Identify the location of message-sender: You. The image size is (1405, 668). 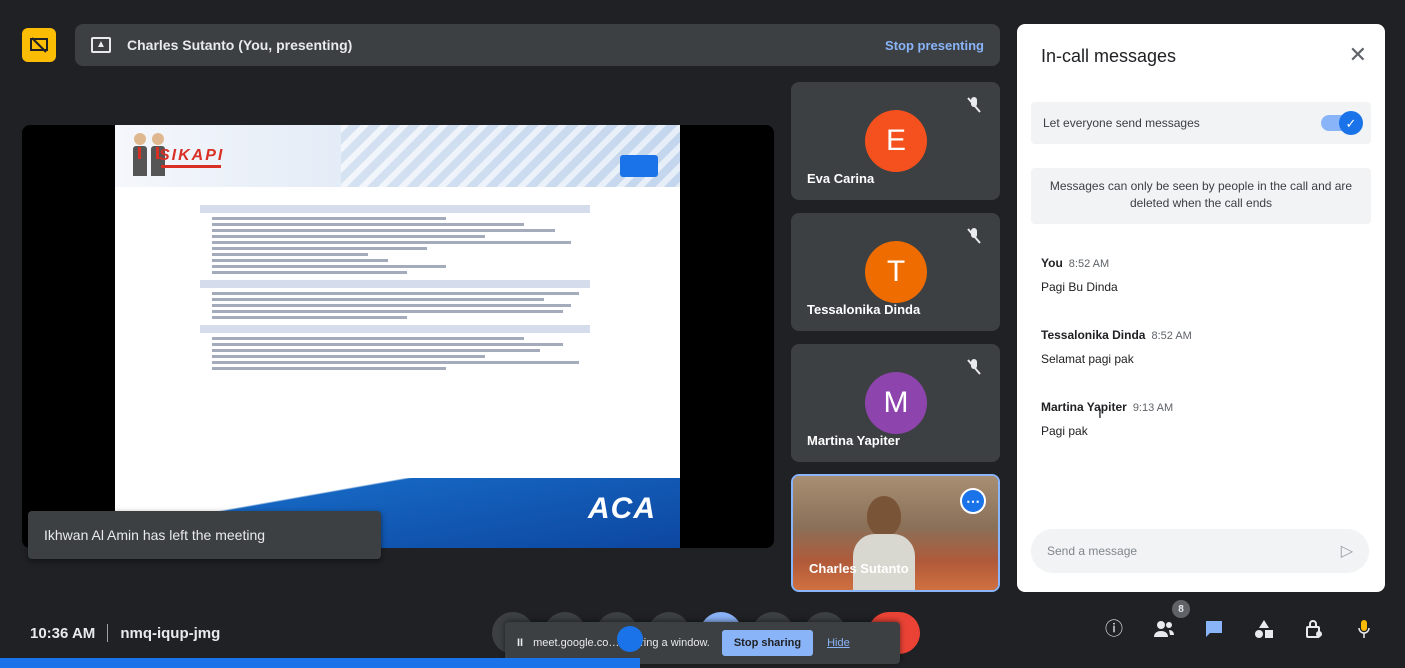
(1052, 263).